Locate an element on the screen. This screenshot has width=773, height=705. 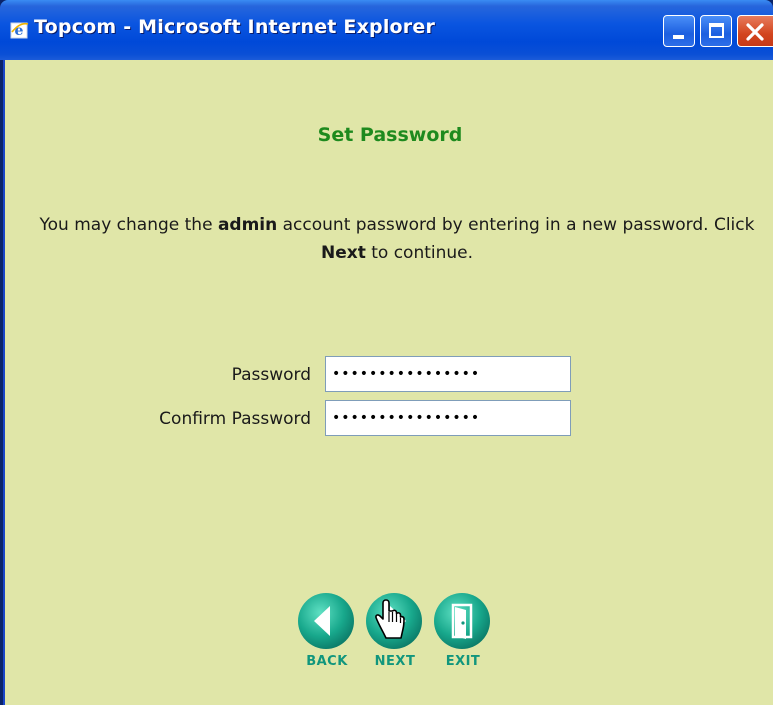
confirm-password-label: Confirm Password is located at coordinates (235, 419).